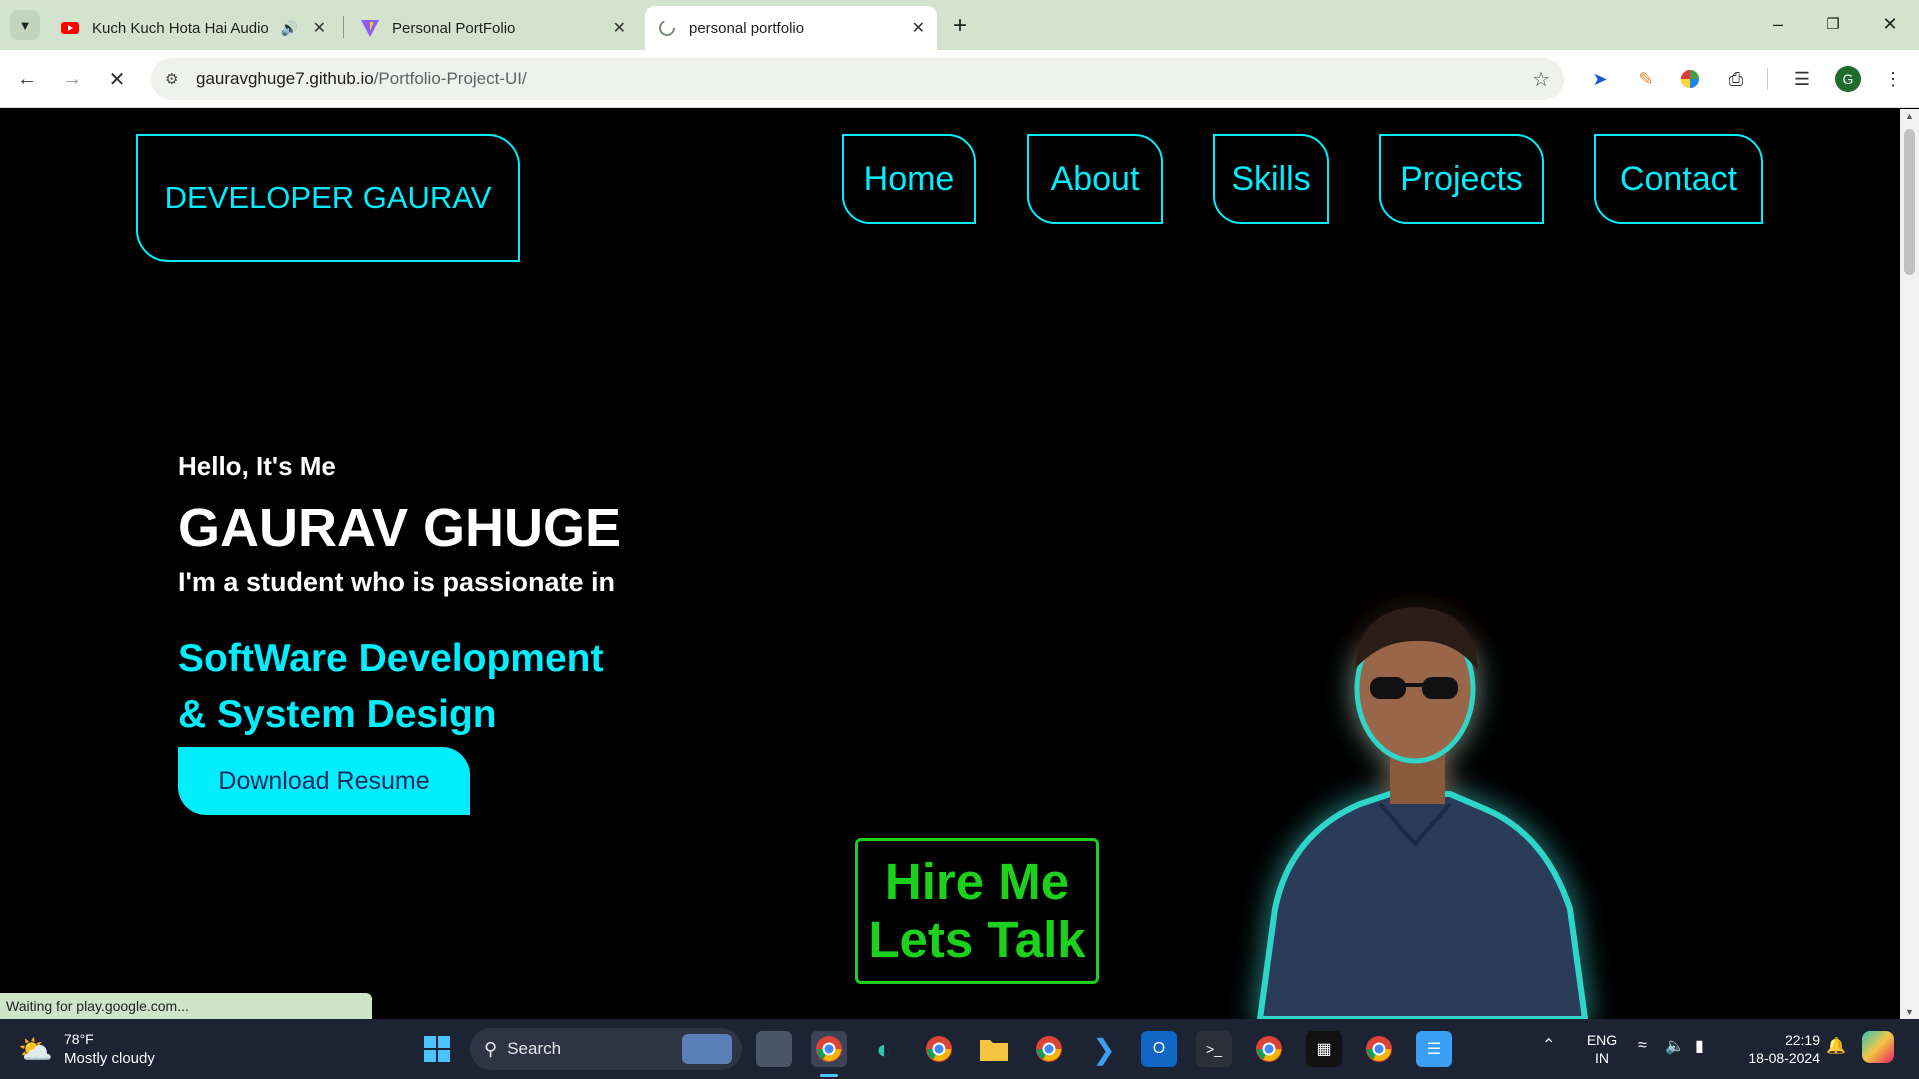  I want to click on hero-tagline: I'm a student who is passionate in, so click(396, 582).